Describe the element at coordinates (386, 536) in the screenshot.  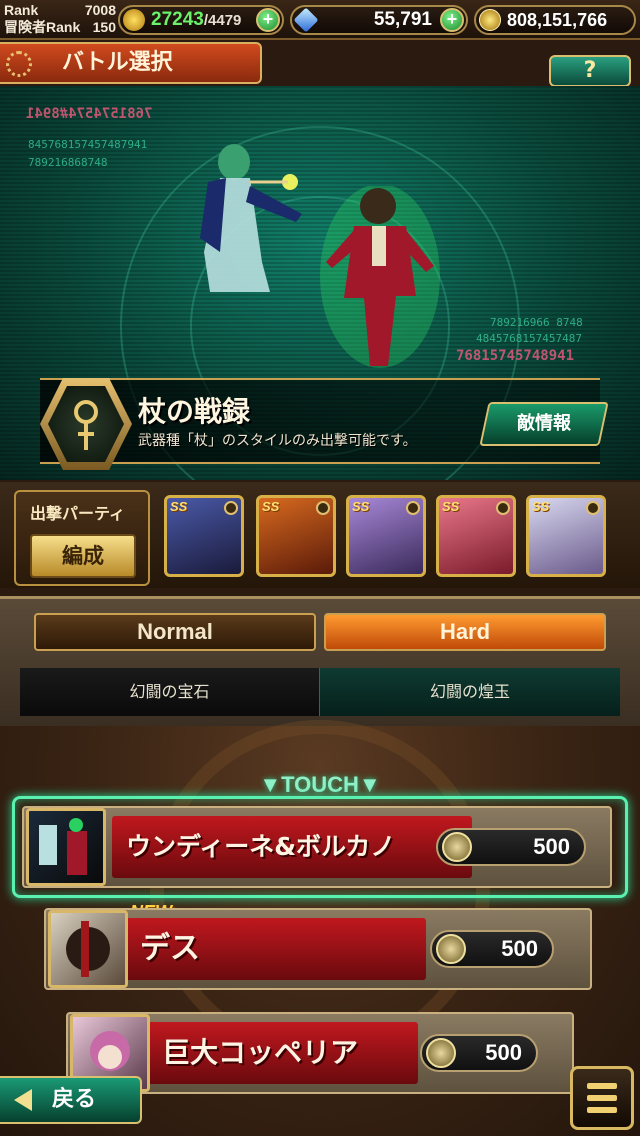
I see `party-slot-3: SS` at that location.